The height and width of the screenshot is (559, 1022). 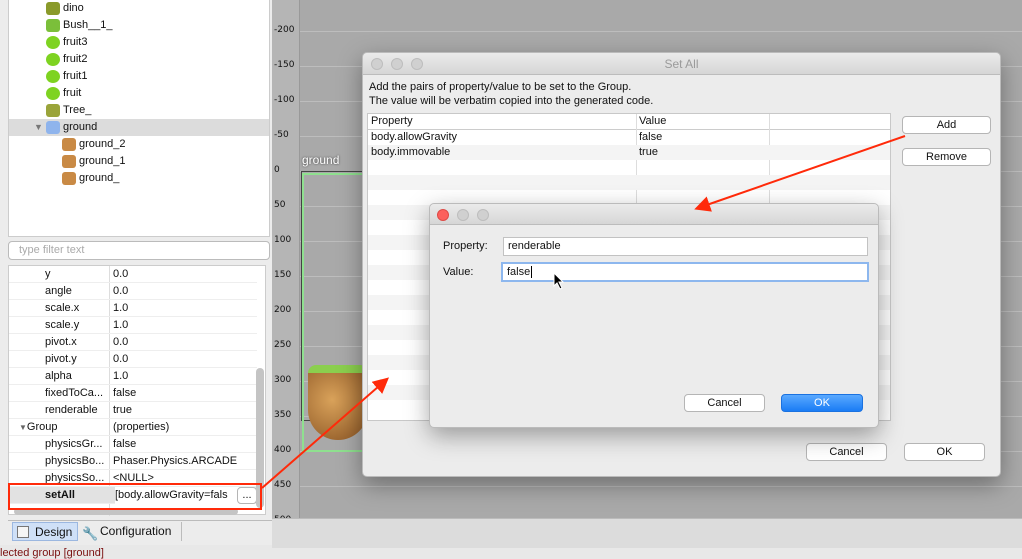 What do you see at coordinates (800, 173) in the screenshot?
I see `arrow-to-add-dialog` at bounding box center [800, 173].